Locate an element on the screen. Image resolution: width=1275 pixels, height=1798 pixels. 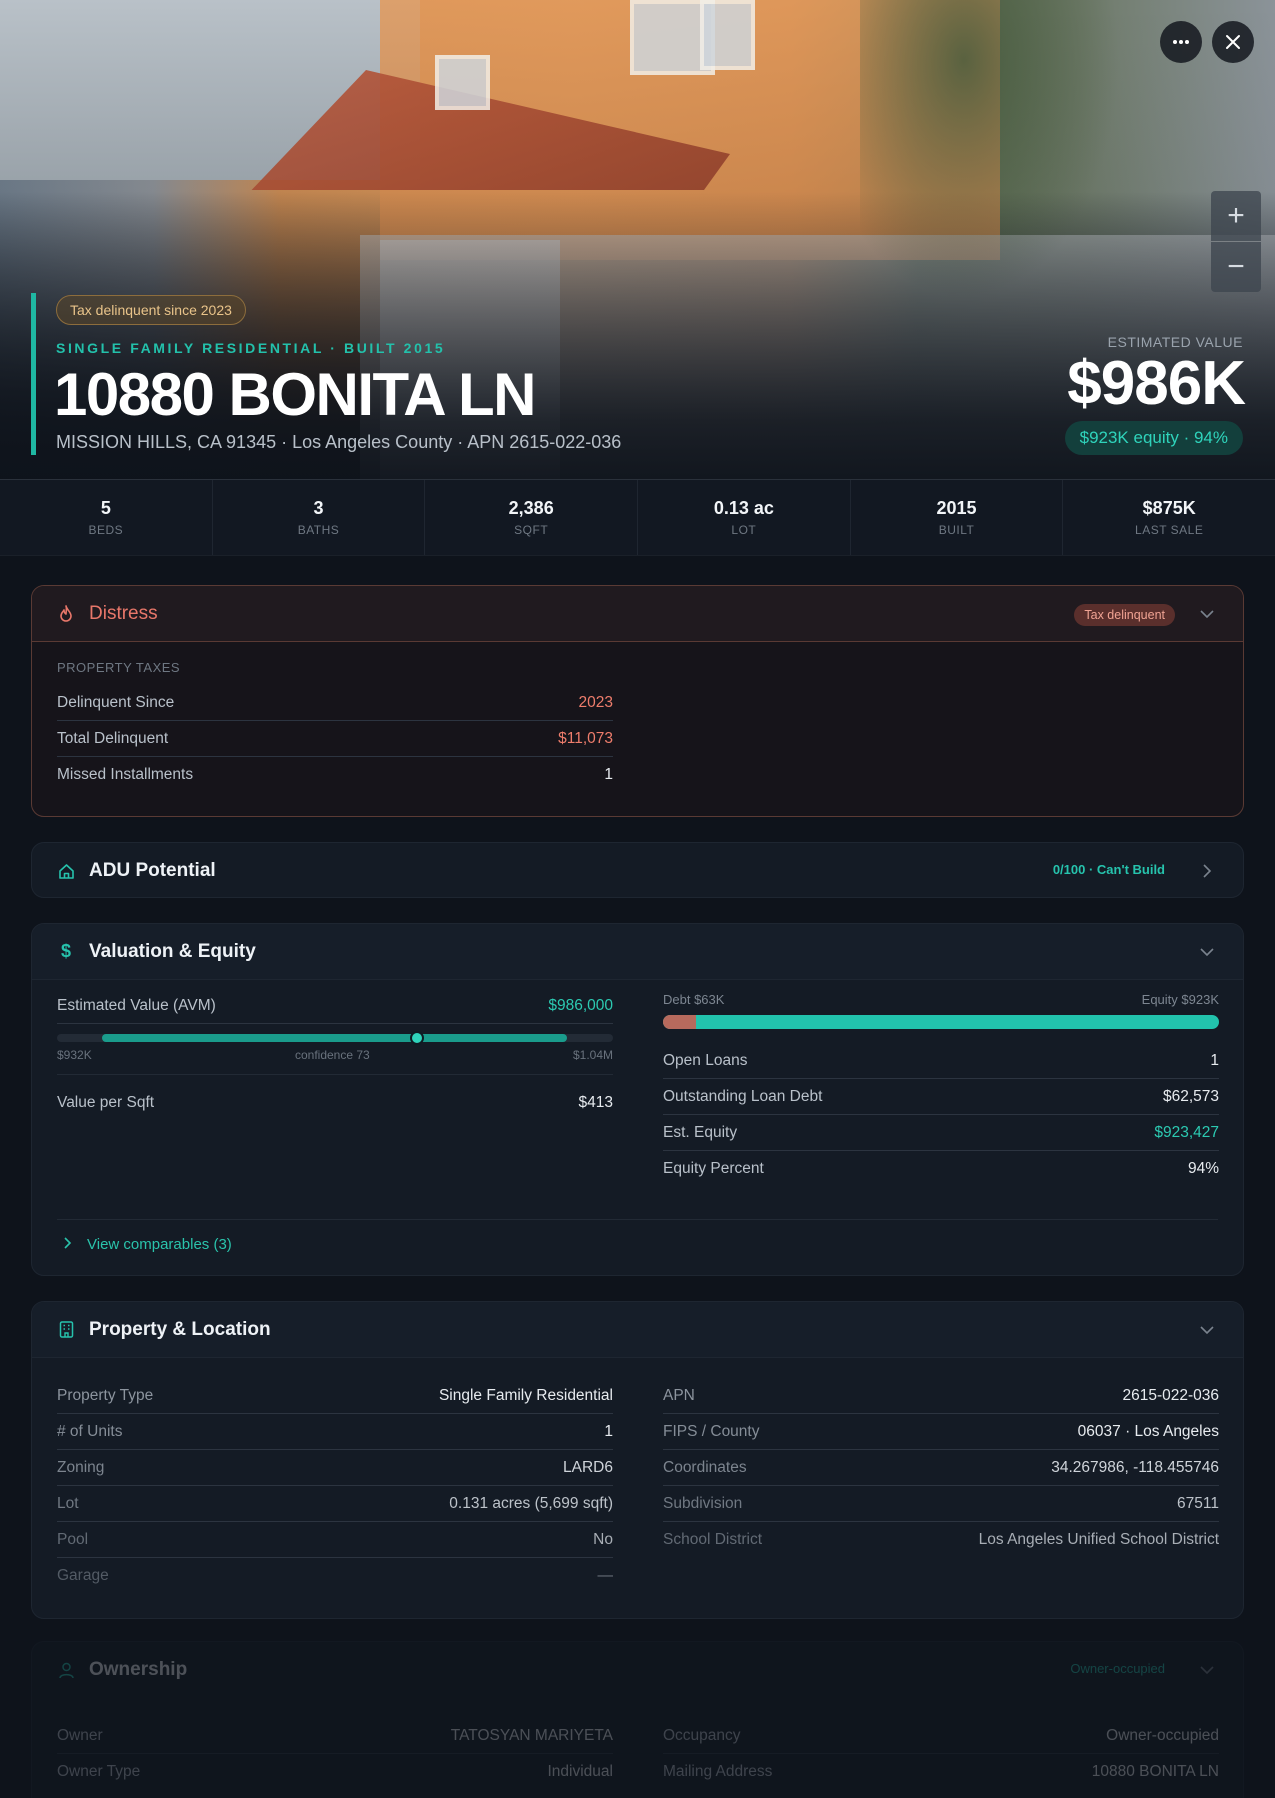
building-icon is located at coordinates (66, 1330).